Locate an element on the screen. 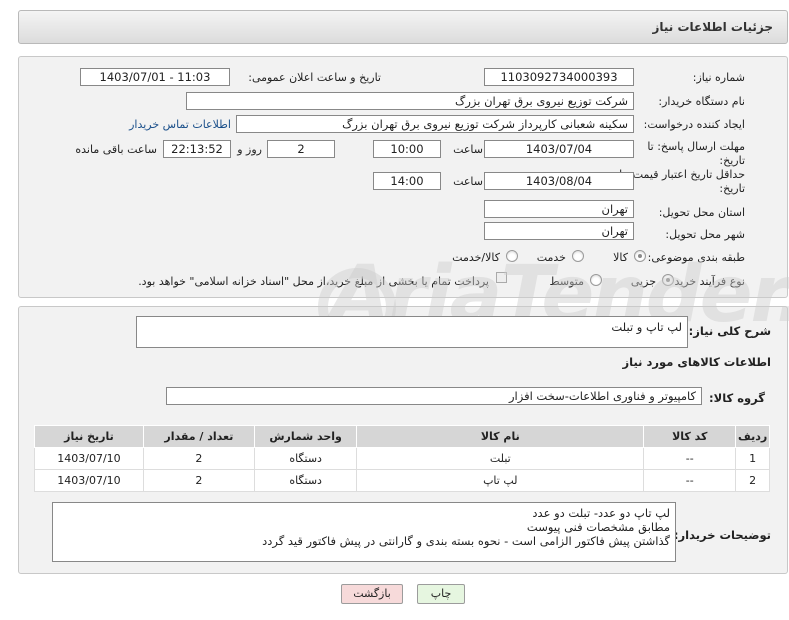  cell-row-number: 2 is located at coordinates (752, 480).